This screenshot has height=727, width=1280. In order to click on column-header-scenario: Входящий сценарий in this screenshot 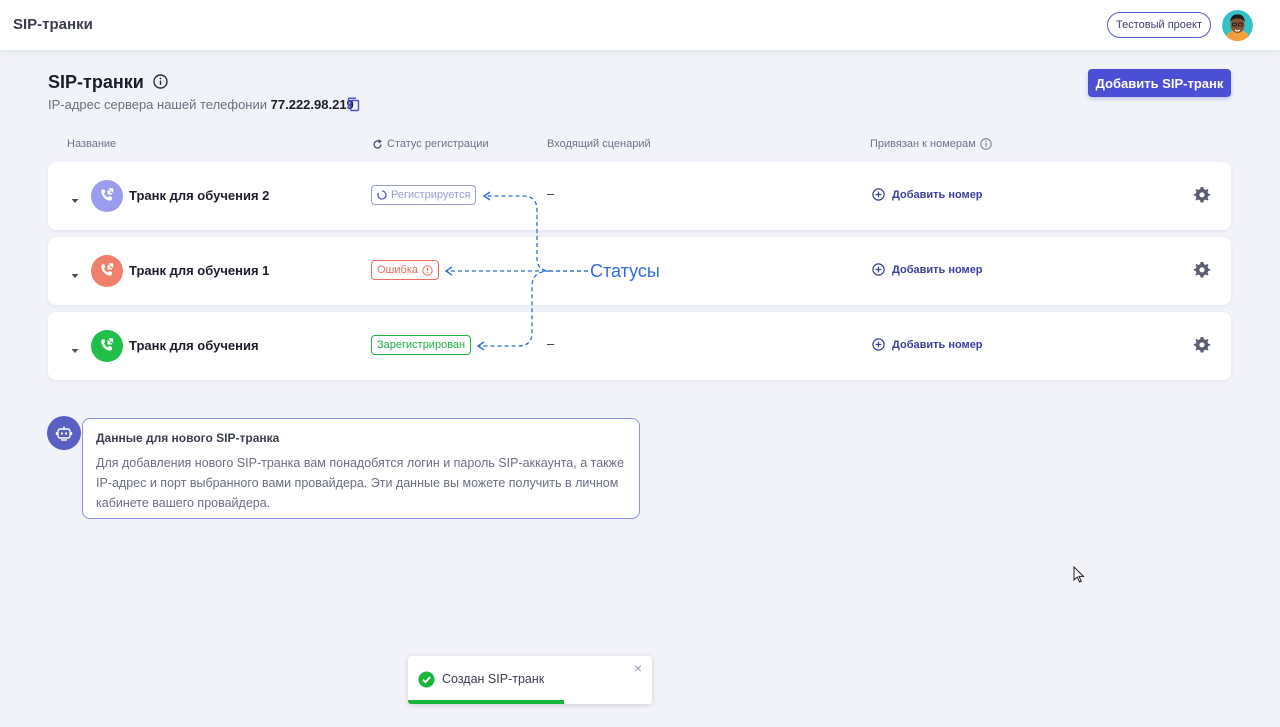, I will do `click(599, 144)`.